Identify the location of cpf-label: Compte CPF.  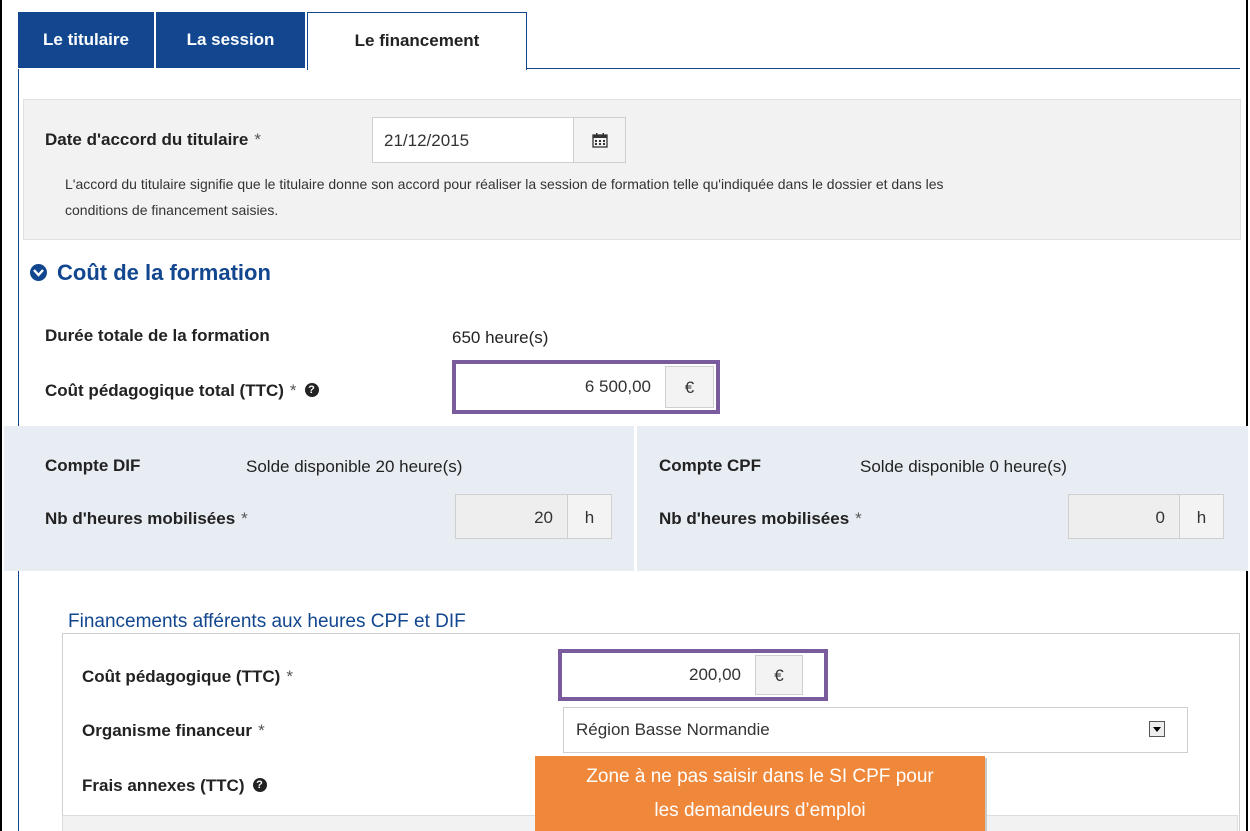
(710, 465).